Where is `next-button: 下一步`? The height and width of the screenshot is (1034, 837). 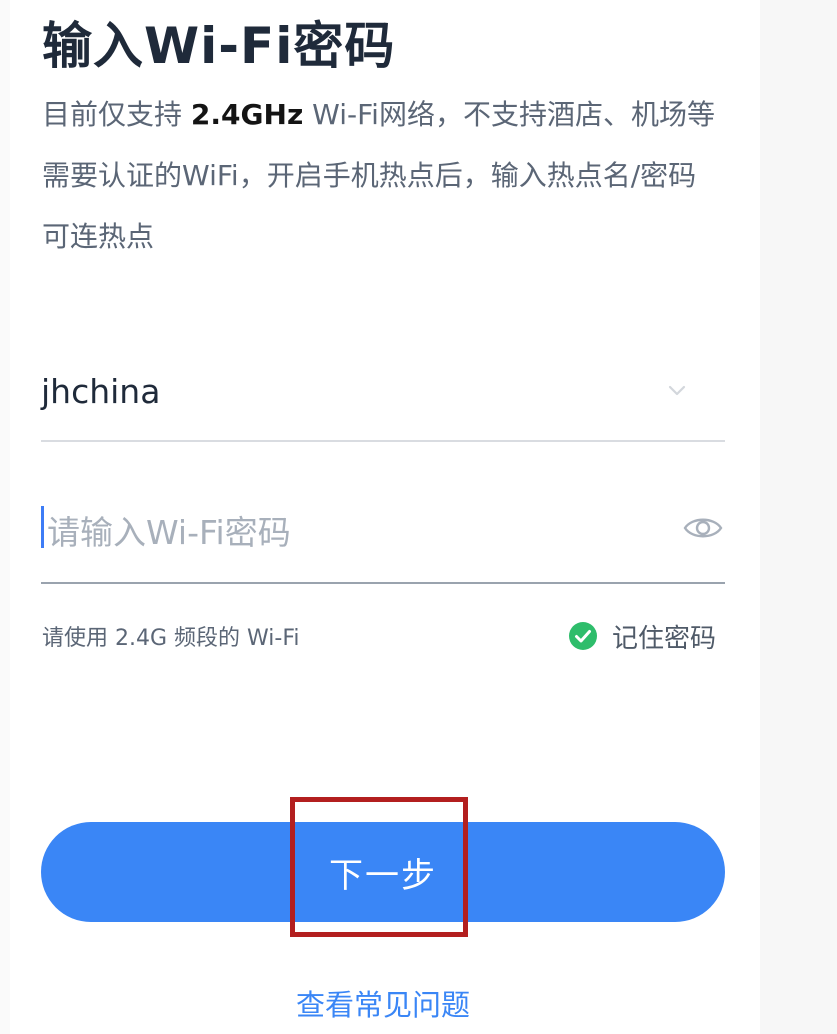
next-button: 下一步 is located at coordinates (383, 872).